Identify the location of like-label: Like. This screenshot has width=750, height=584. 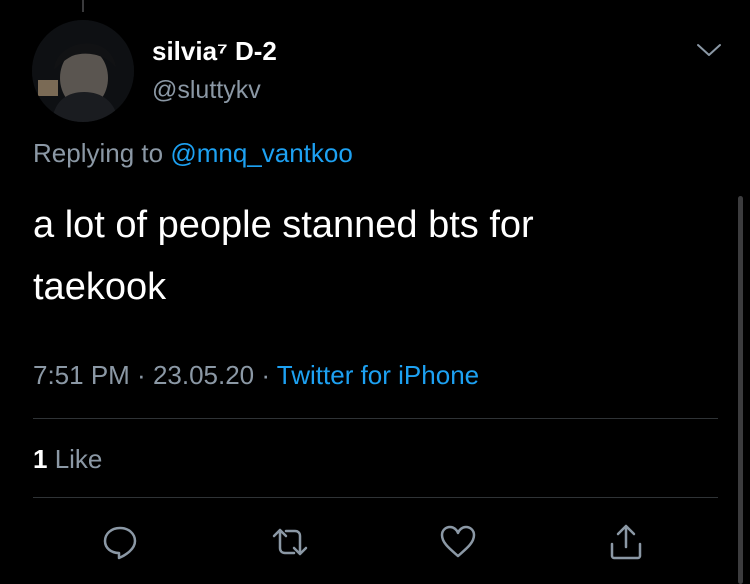
(75, 459).